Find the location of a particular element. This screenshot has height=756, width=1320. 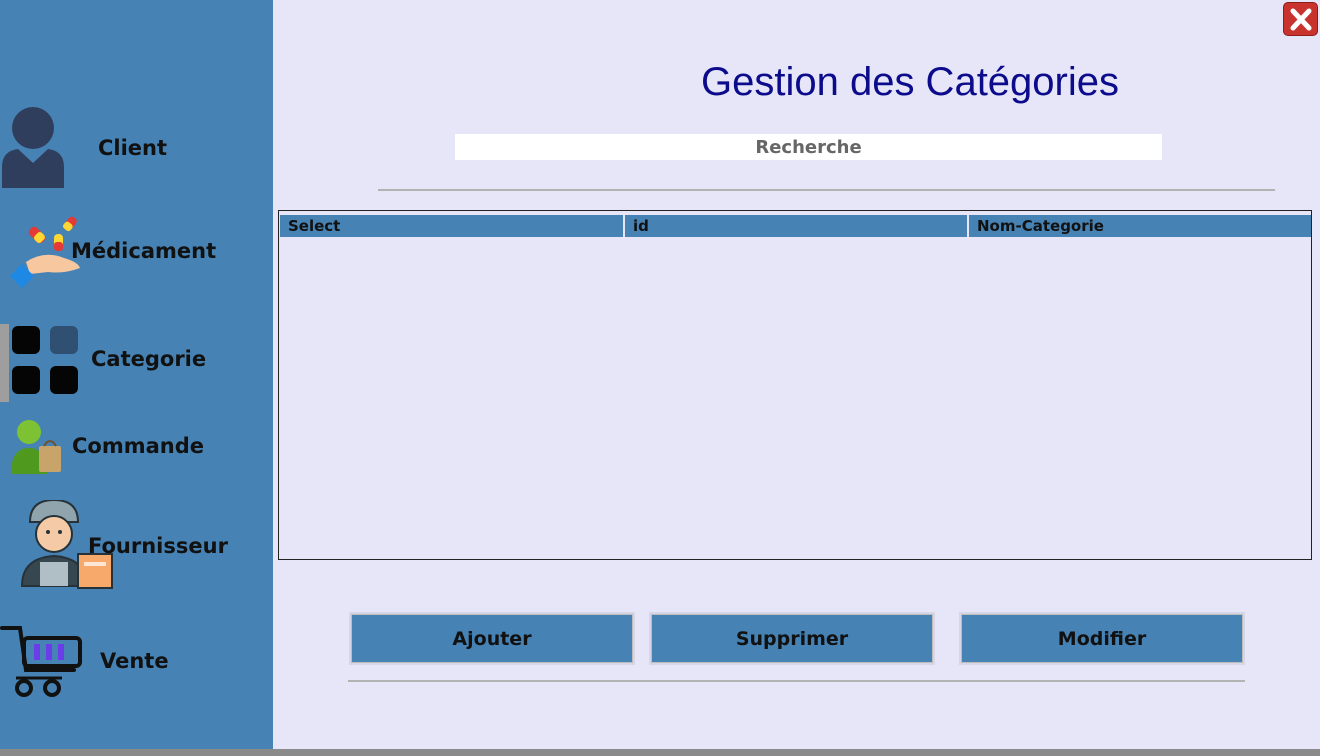

close-icon is located at coordinates (1301, 22).